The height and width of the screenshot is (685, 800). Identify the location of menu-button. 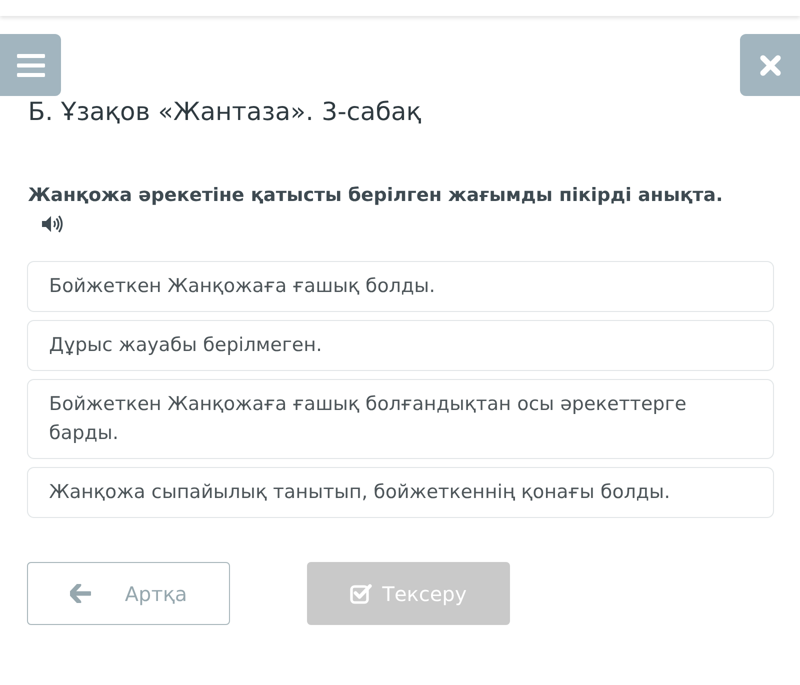
(30, 65).